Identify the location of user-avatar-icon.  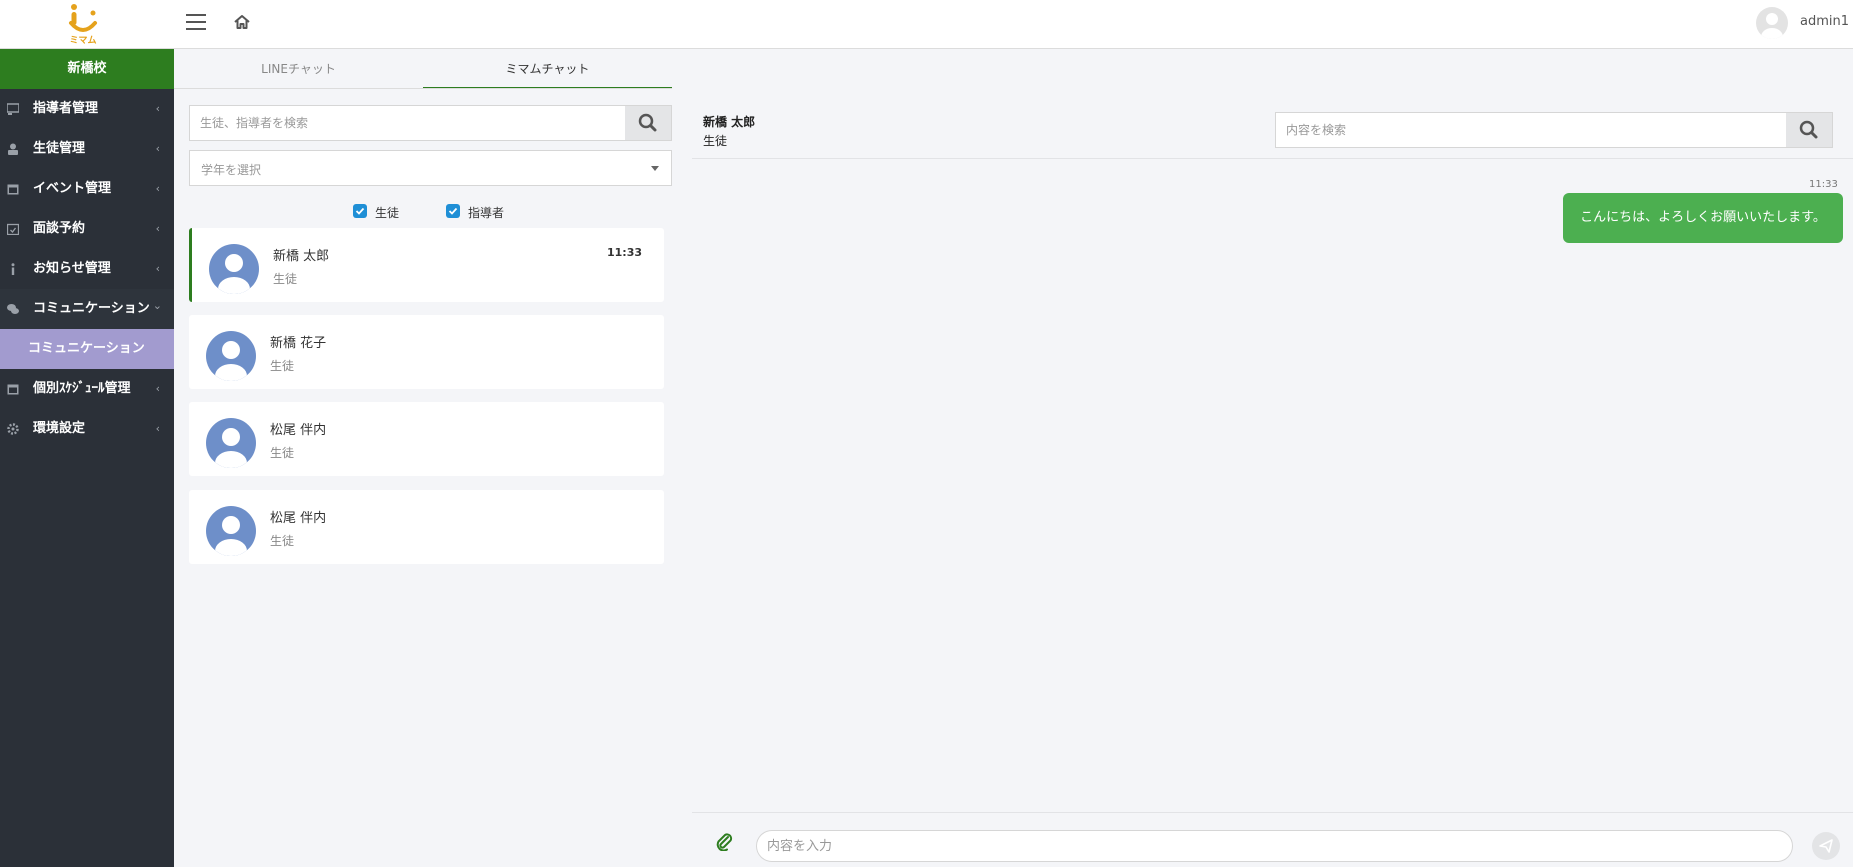
(1772, 23).